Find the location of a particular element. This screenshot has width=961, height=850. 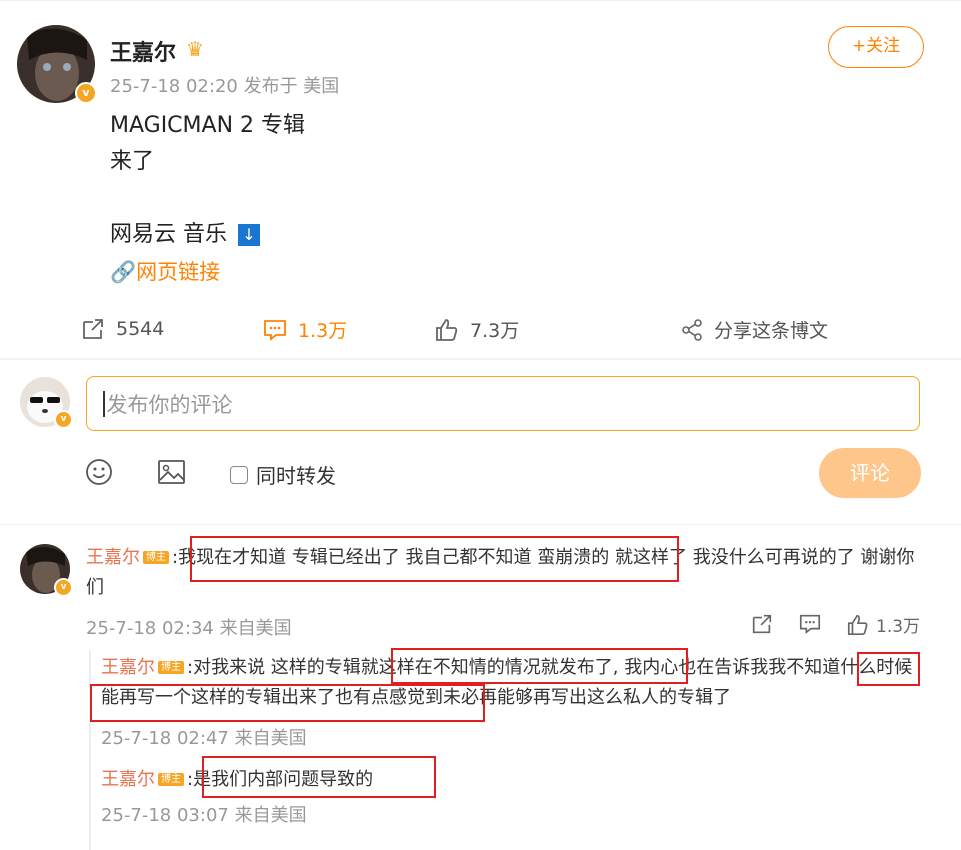

comment-thumbs-up-icon is located at coordinates (857, 624).